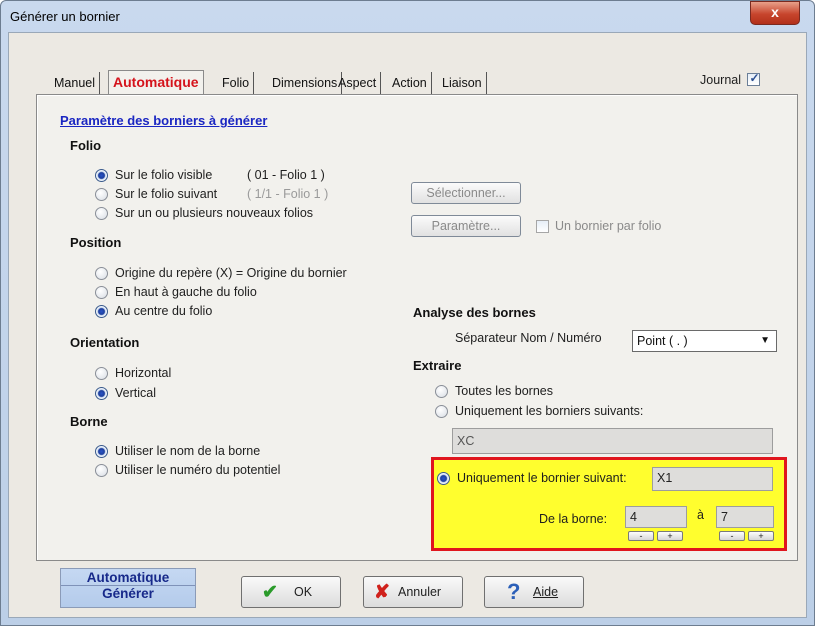  I want to click on option-label: Au centre du folio, so click(164, 311).